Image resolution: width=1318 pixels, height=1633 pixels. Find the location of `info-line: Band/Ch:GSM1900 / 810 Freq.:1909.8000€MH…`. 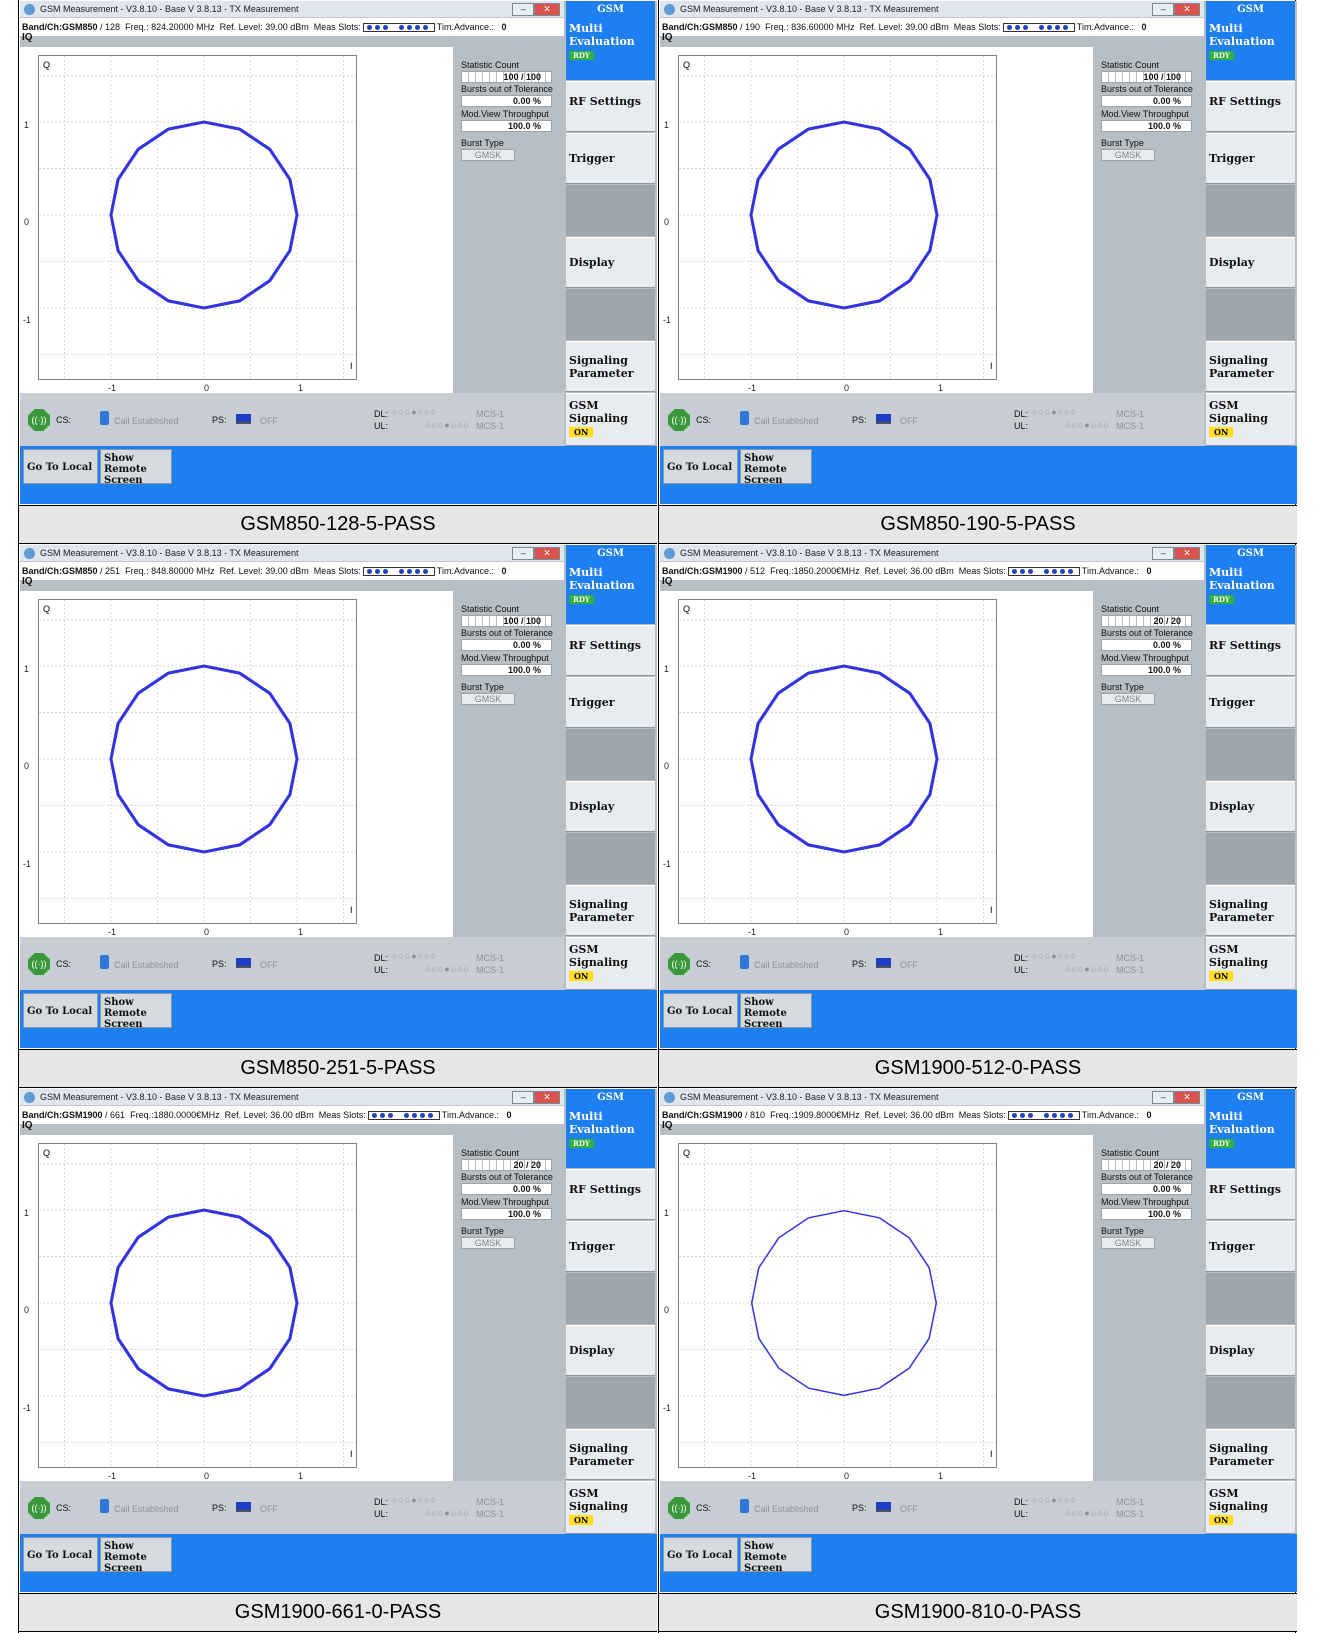

info-line: Band/Ch:GSM1900 / 810 Freq.:1909.8000€MH… is located at coordinates (932, 1115).